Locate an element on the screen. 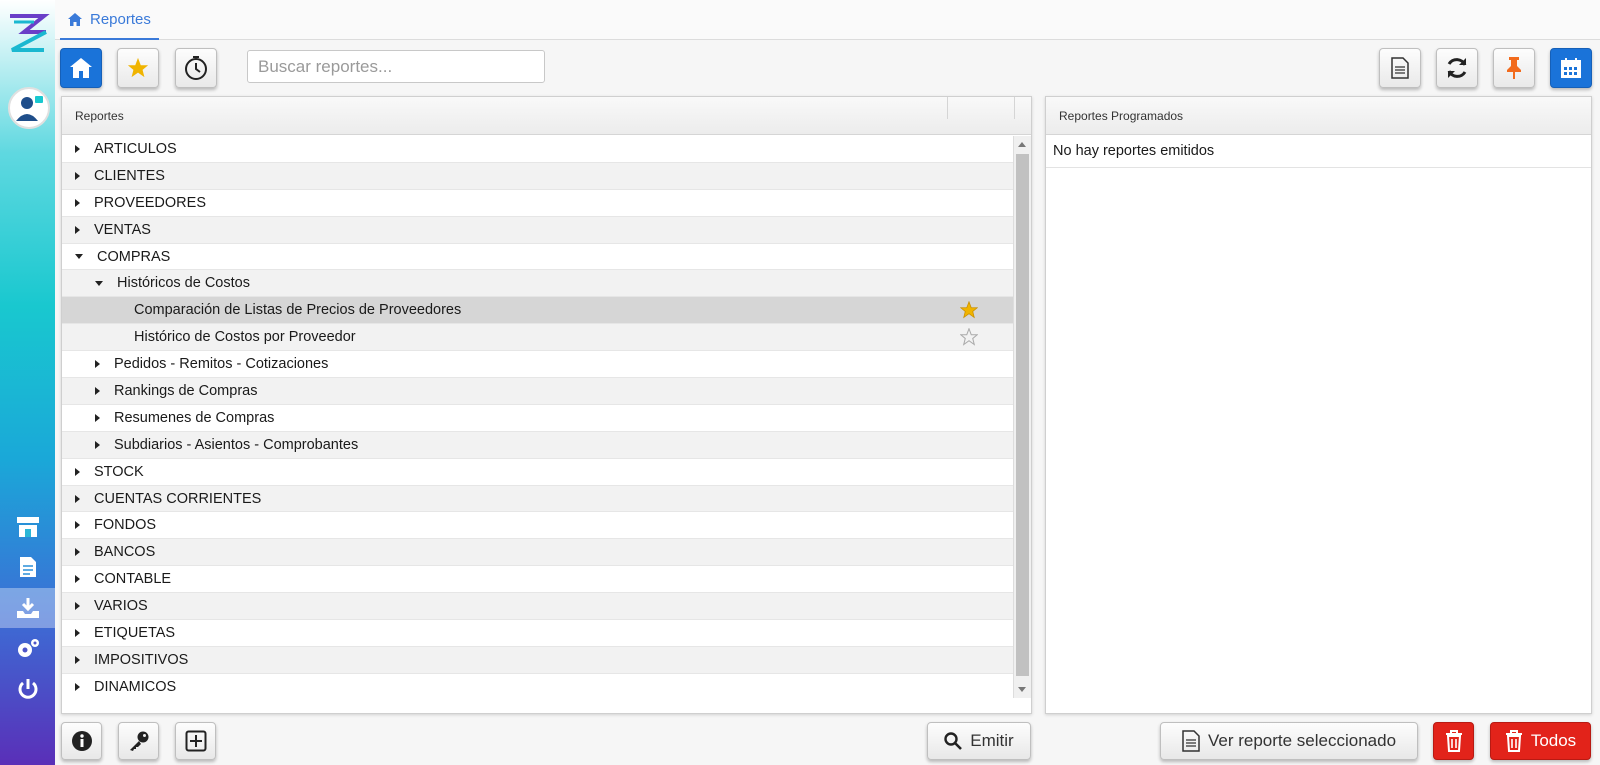 The image size is (1600, 765). pin-button is located at coordinates (1514, 68).